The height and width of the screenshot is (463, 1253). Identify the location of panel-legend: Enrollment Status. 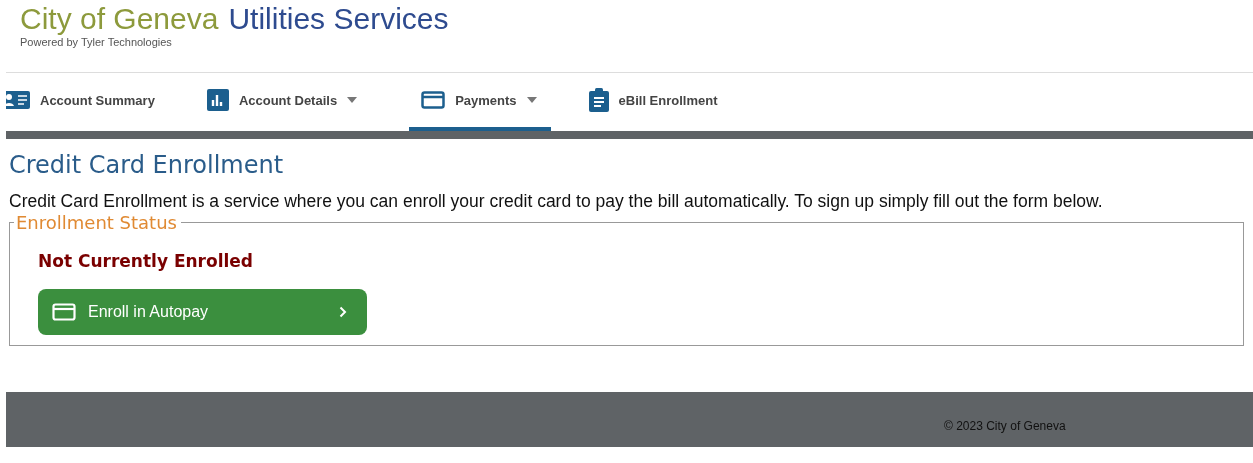
(97, 222).